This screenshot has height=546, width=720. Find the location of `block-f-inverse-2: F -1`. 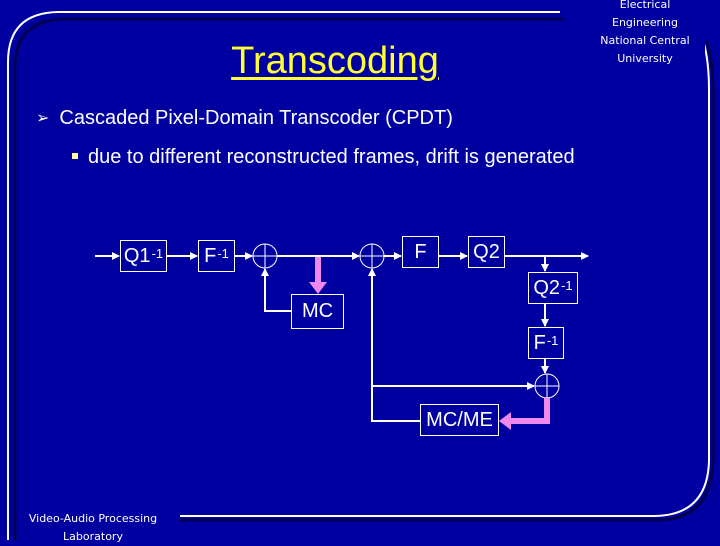

block-f-inverse-2: F -1 is located at coordinates (546, 343).